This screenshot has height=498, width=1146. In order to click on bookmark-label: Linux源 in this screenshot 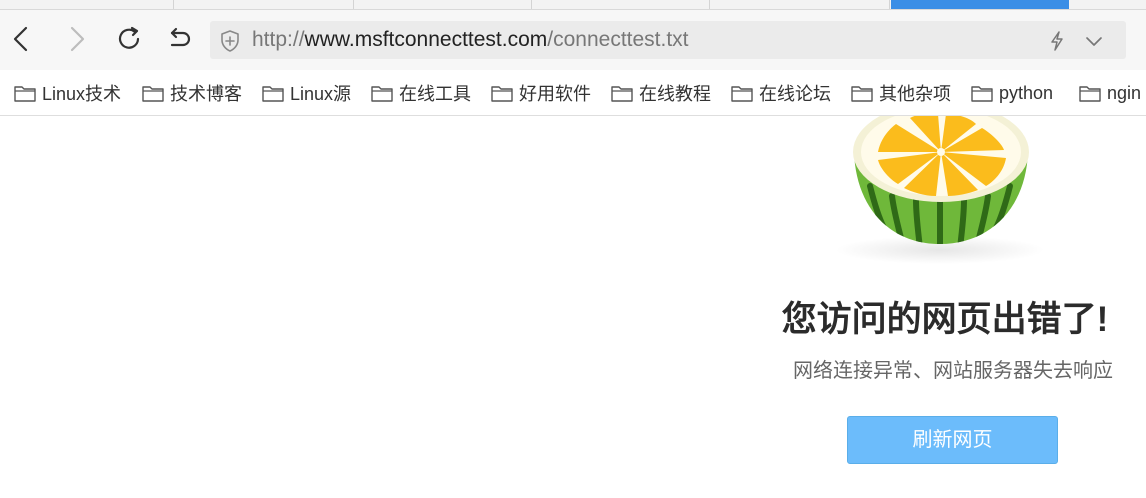, I will do `click(321, 94)`.